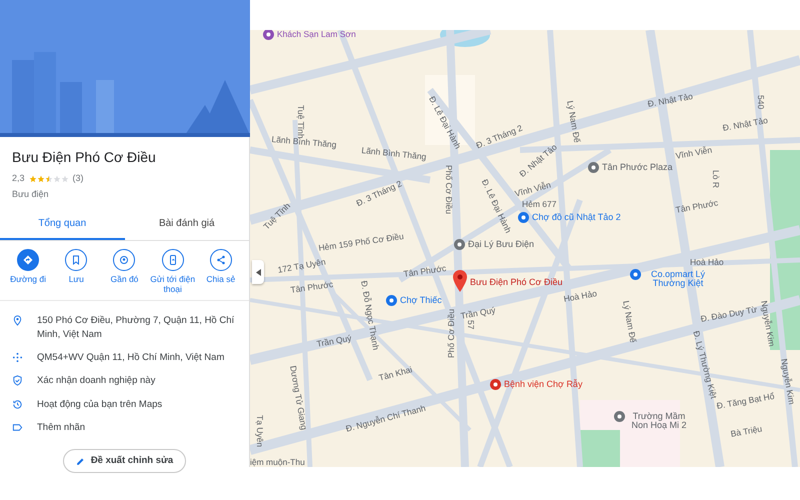  I want to click on rating-value: 2,3, so click(18, 178).